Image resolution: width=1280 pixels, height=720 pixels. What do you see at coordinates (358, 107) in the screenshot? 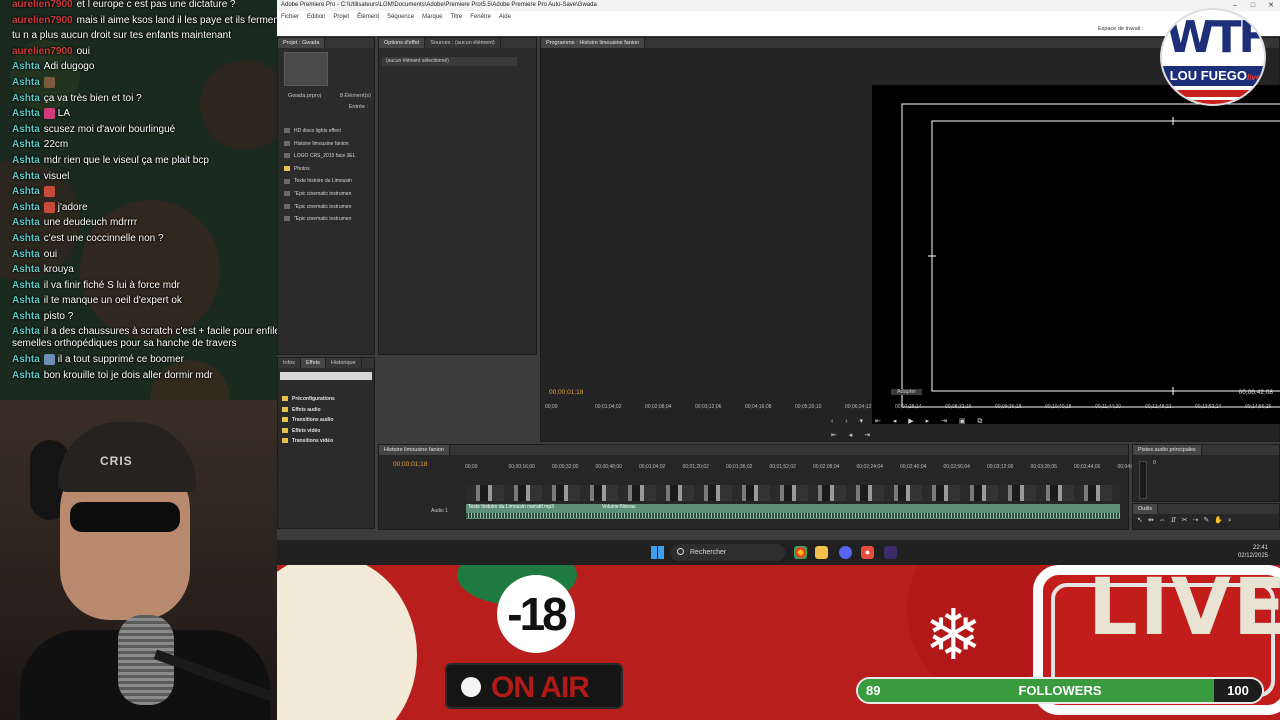
I see `project-entry: Entrée :` at bounding box center [358, 107].